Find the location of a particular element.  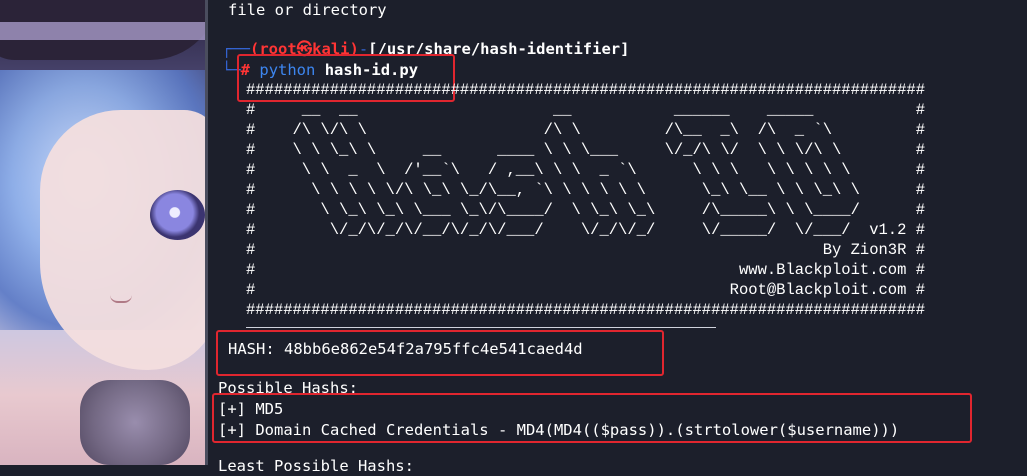

banner-line: # www.Blackploit.com # is located at coordinates (586, 270).